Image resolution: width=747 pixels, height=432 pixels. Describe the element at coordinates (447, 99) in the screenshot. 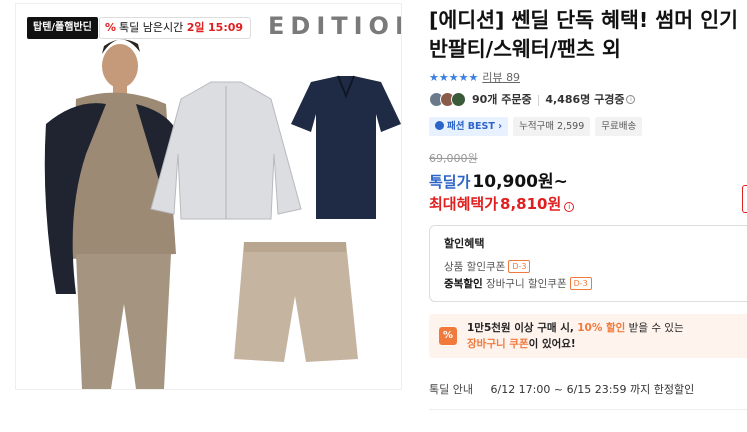

I see `buyer-avatars` at that location.